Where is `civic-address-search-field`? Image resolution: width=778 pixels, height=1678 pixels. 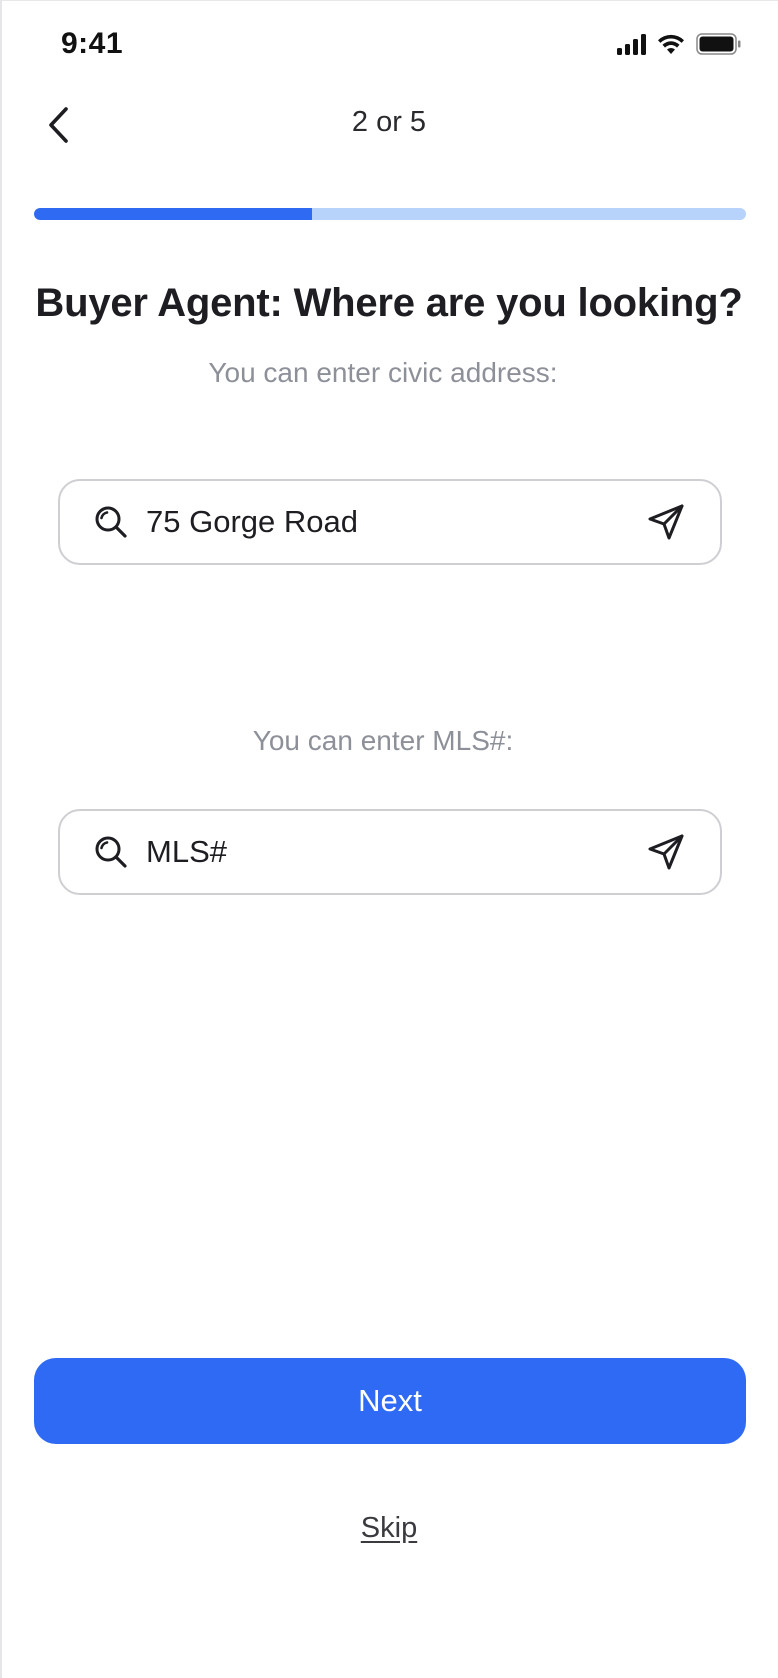 civic-address-search-field is located at coordinates (390, 522).